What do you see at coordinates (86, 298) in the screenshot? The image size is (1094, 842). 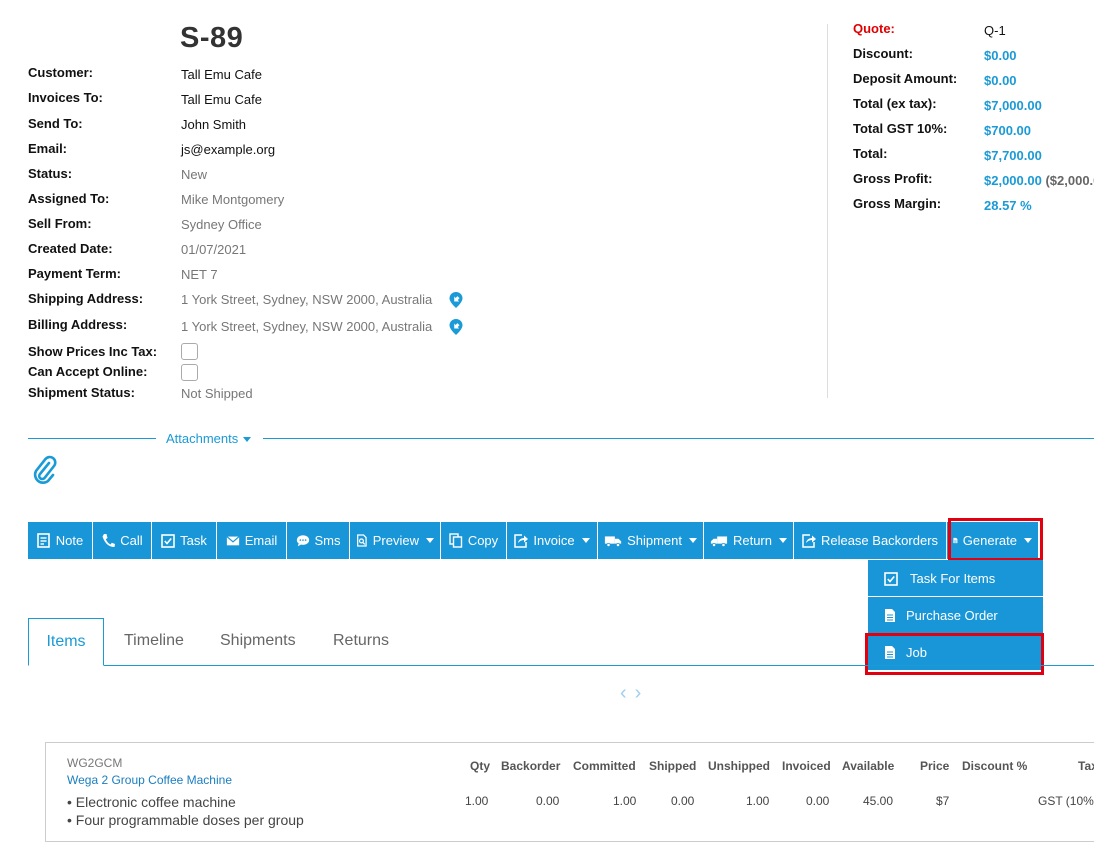 I see `shipping-address-label: Shipping Address:` at bounding box center [86, 298].